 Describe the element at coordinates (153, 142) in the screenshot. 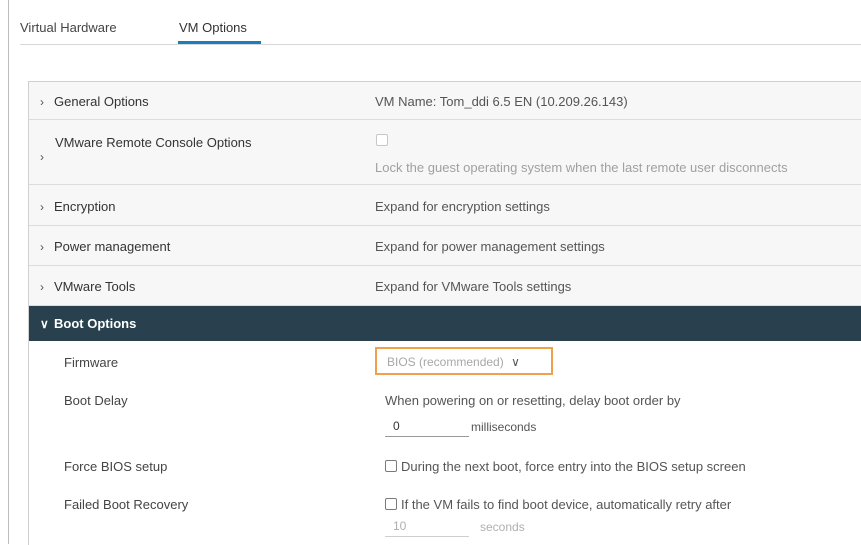

I see `vmrc-options-label: VMware Remote Console Options` at that location.